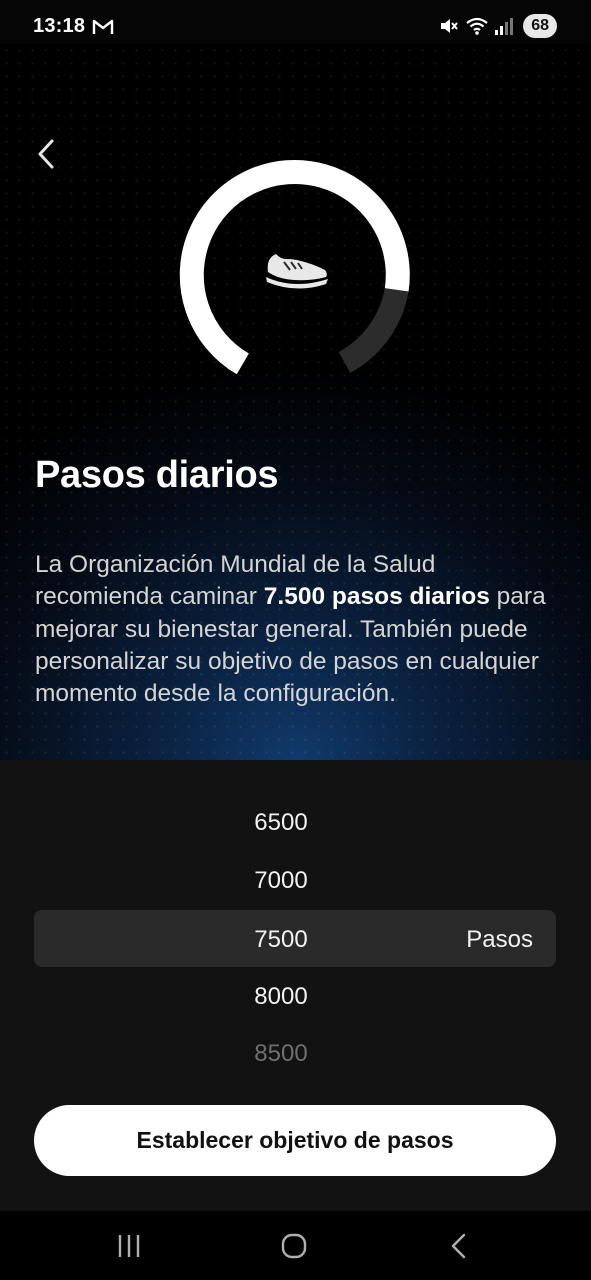 Image resolution: width=591 pixels, height=1280 pixels. What do you see at coordinates (295, 1140) in the screenshot?
I see `set-goal-button: Establecer objetivo de pasos` at bounding box center [295, 1140].